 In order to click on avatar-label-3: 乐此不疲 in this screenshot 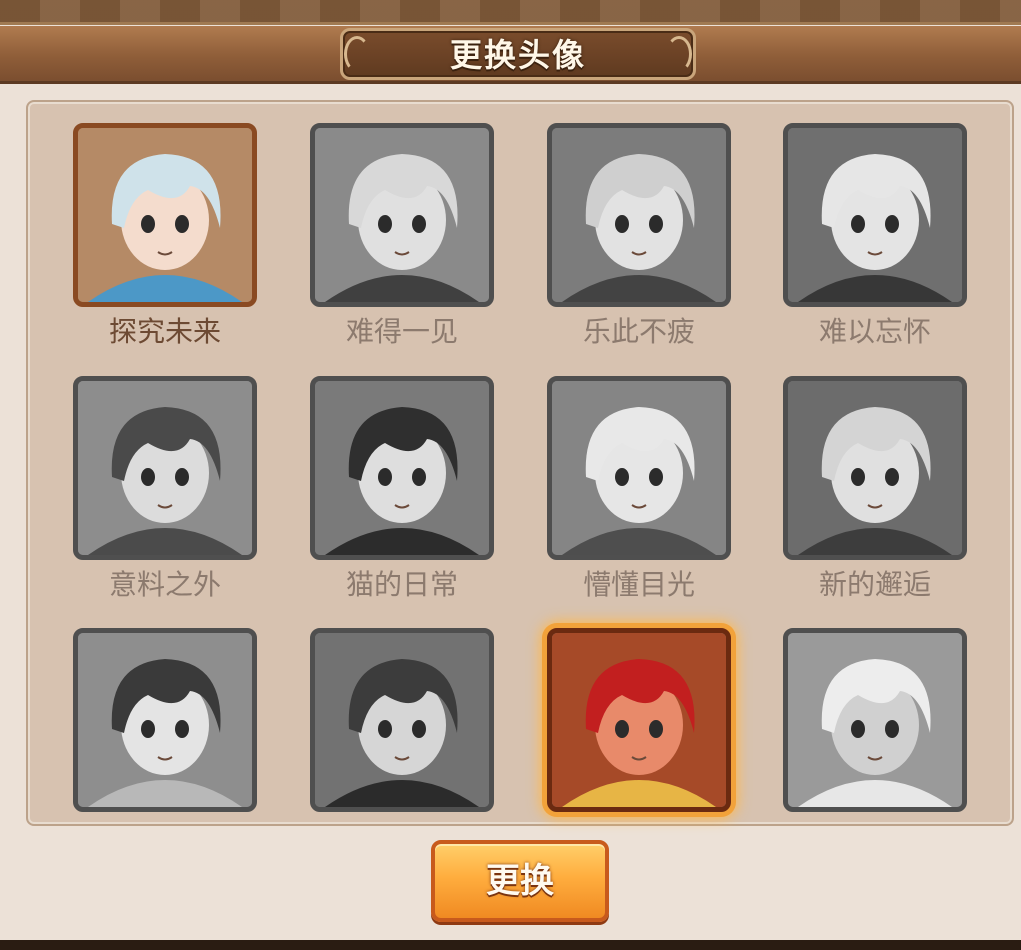, I will do `click(638, 331)`.